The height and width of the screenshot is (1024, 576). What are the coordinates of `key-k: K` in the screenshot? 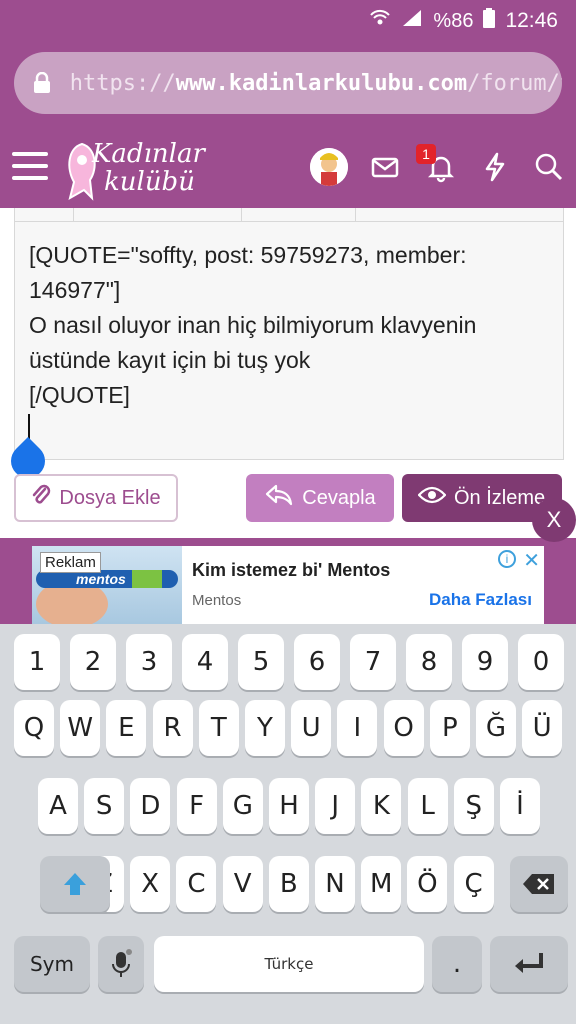 It's located at (381, 806).